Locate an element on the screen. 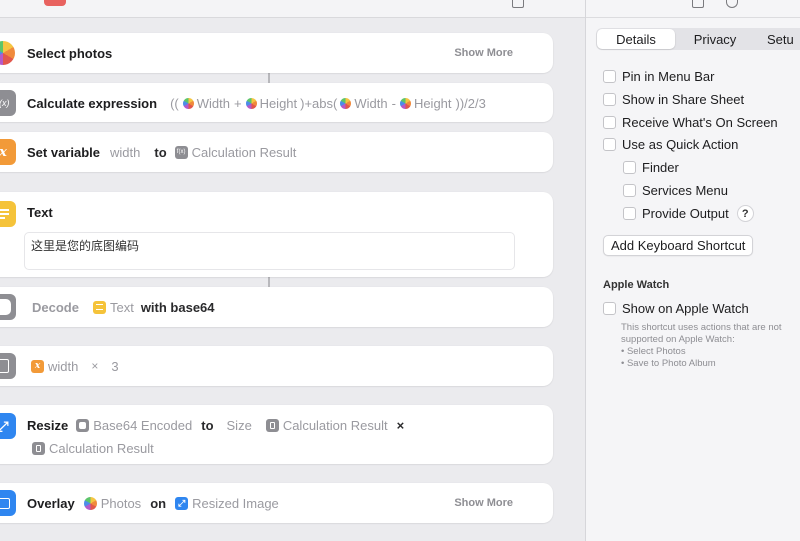 This screenshot has height=541, width=800. quick-action-checkbox: Use as Quick Action is located at coordinates (670, 144).